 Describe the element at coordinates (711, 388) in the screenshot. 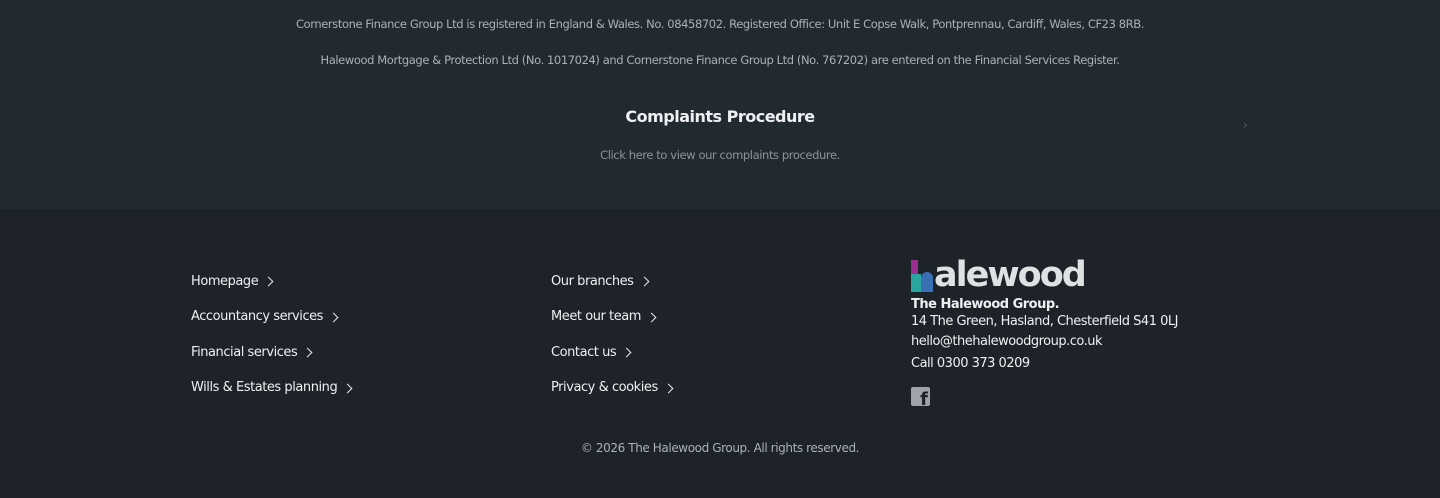

I see `footer-link-privacy: Privacy & cookies` at that location.